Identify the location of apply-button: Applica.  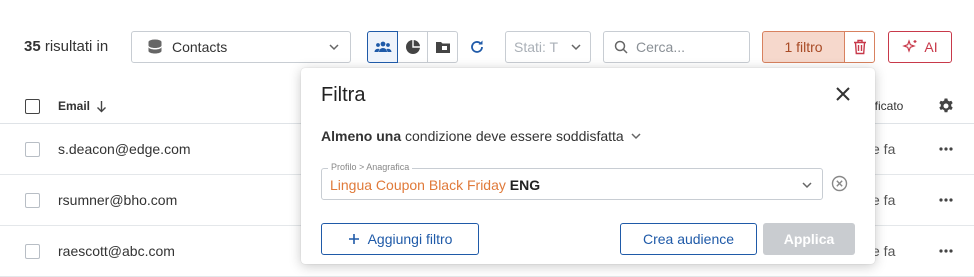
(809, 239).